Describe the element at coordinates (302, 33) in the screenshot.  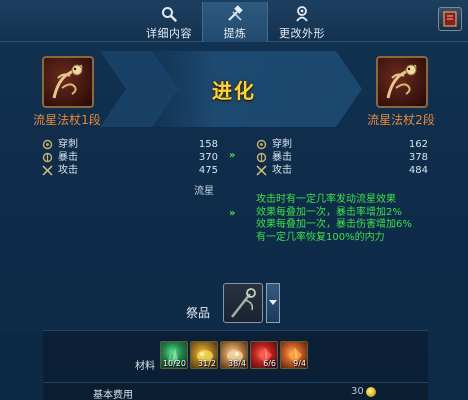
I see `tab-change-appearance-label: 更改外形` at that location.